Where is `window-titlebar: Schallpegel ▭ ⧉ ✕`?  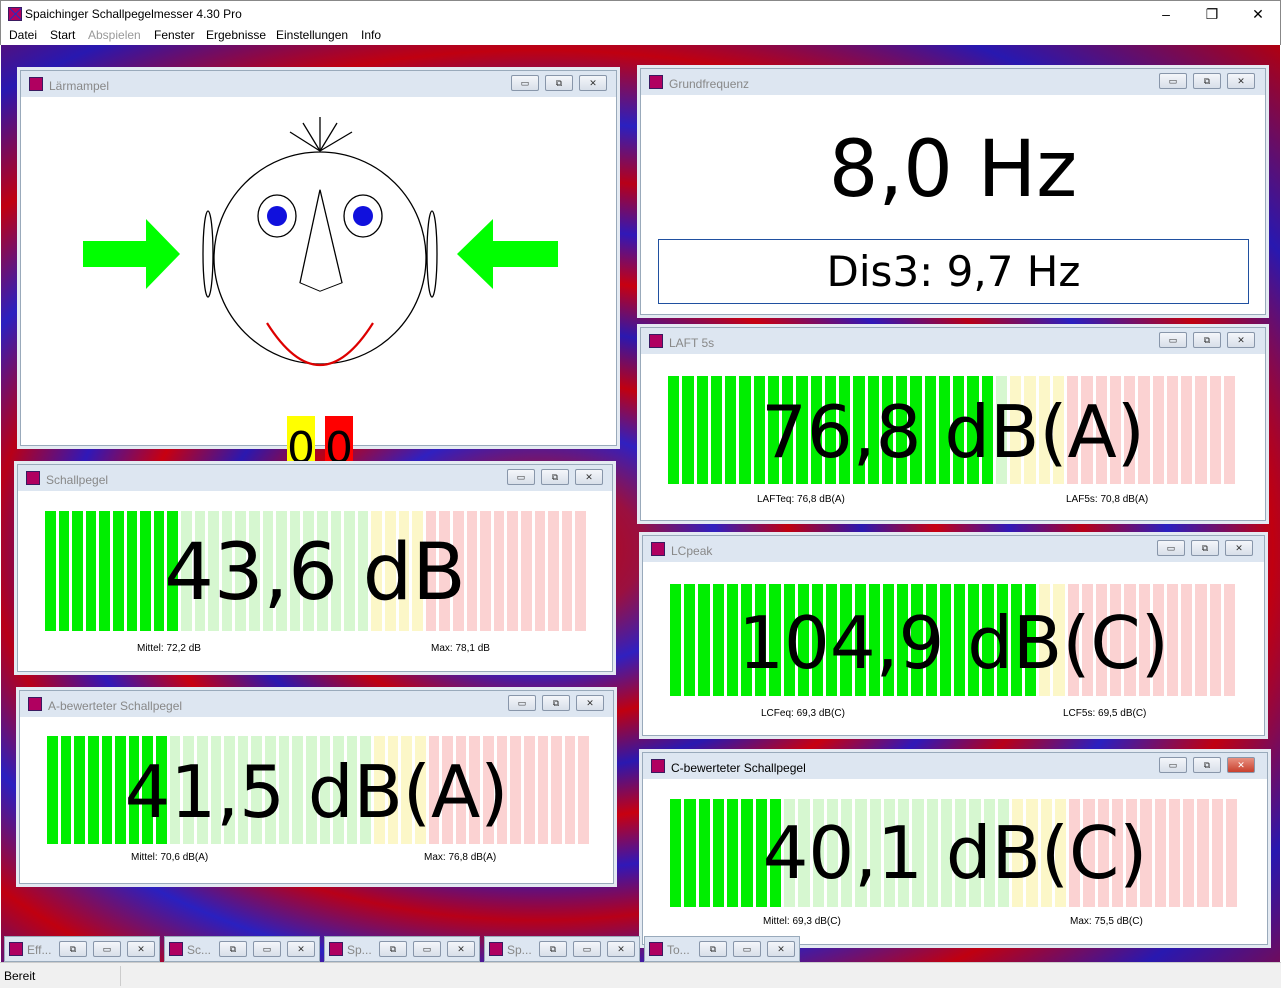 window-titlebar: Schallpegel ▭ ⧉ ✕ is located at coordinates (315, 478).